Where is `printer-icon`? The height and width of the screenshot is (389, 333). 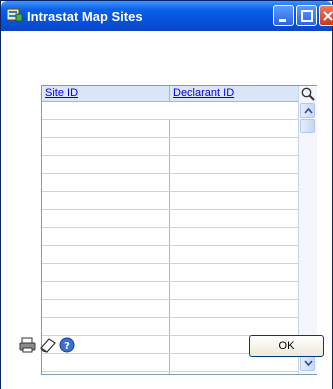 printer-icon is located at coordinates (28, 345).